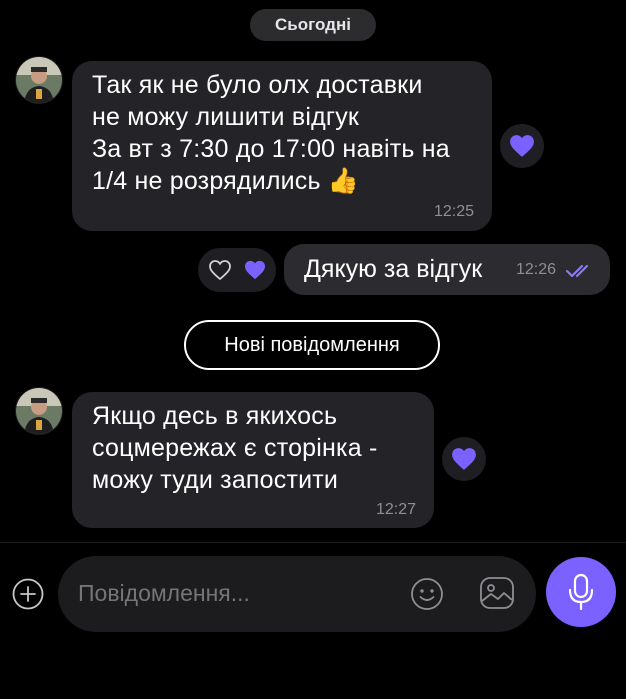 The width and height of the screenshot is (626, 699). I want to click on message-input, so click(238, 593).